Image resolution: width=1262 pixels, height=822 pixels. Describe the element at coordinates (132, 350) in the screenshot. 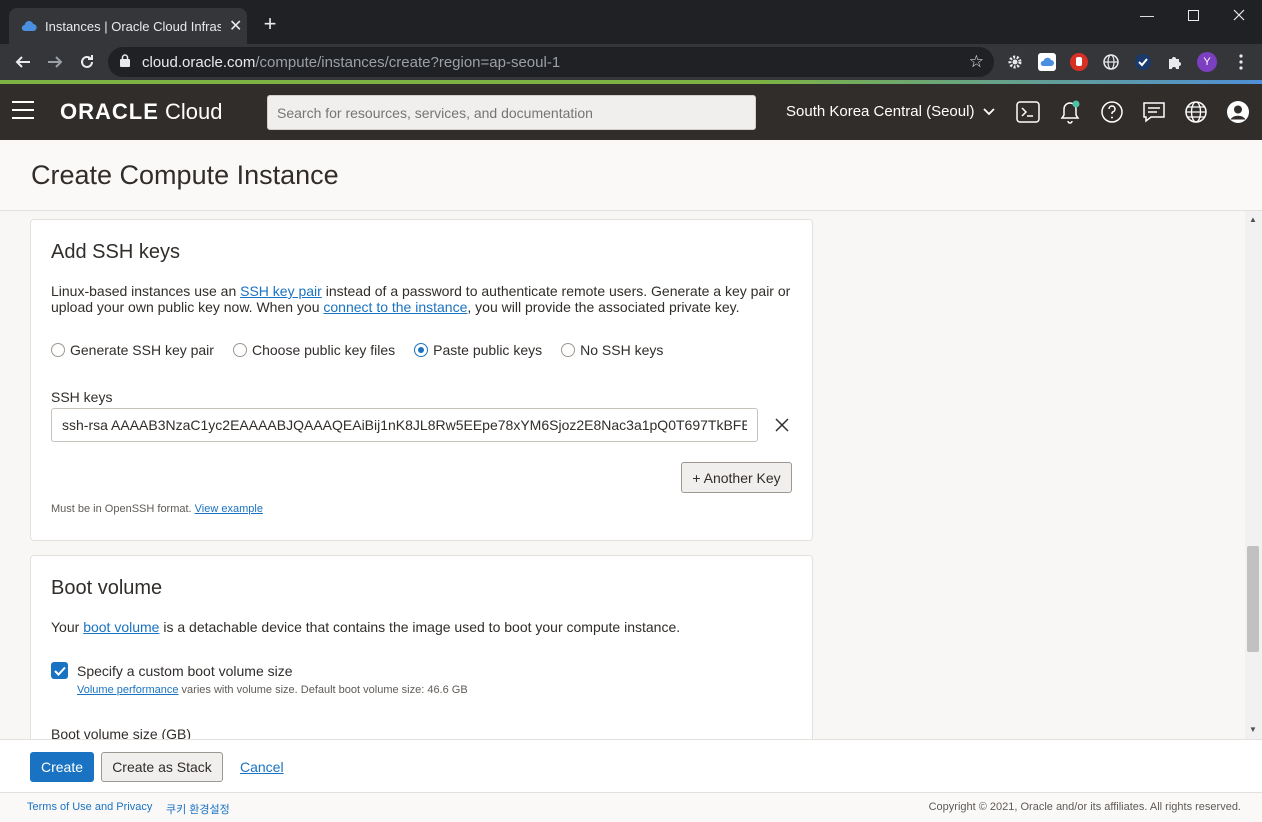

I see `radio-generate-key-pair: Generate SSH key pair` at that location.